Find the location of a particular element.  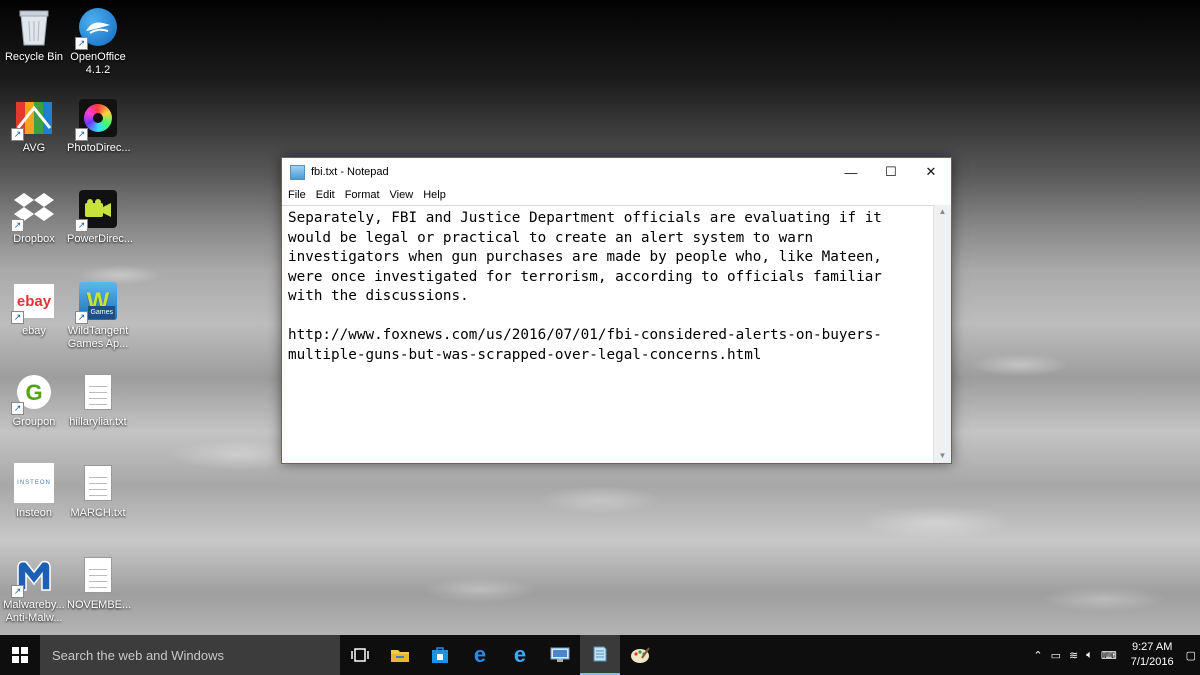

desktop-icon-hillaryliar-txt: hillaryliar.txt is located at coordinates (98, 400).